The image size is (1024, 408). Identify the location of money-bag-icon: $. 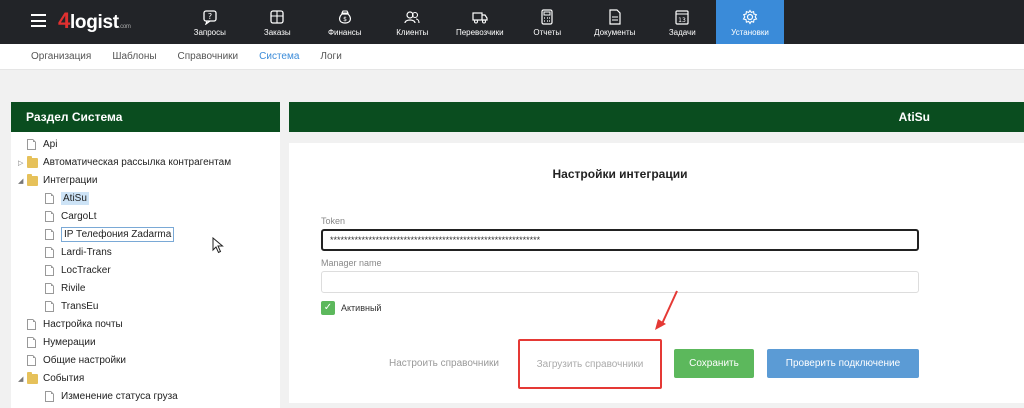
(344, 17).